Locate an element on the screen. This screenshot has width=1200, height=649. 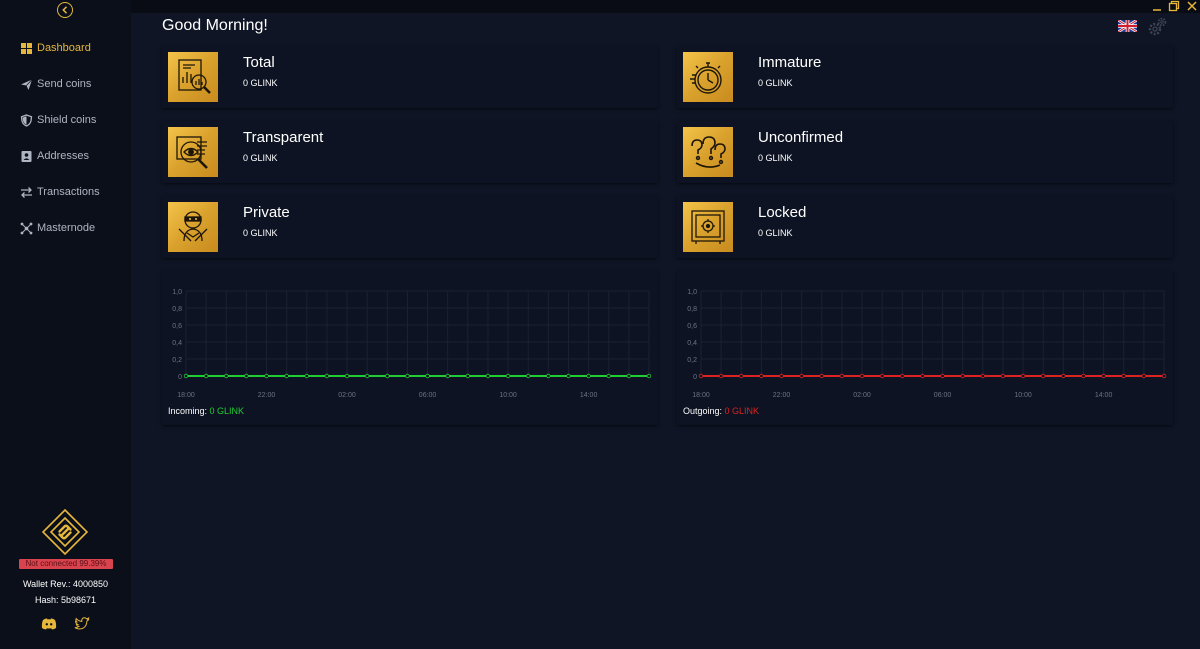
sidebar-item-send-coins: Send coins is located at coordinates (65, 84).